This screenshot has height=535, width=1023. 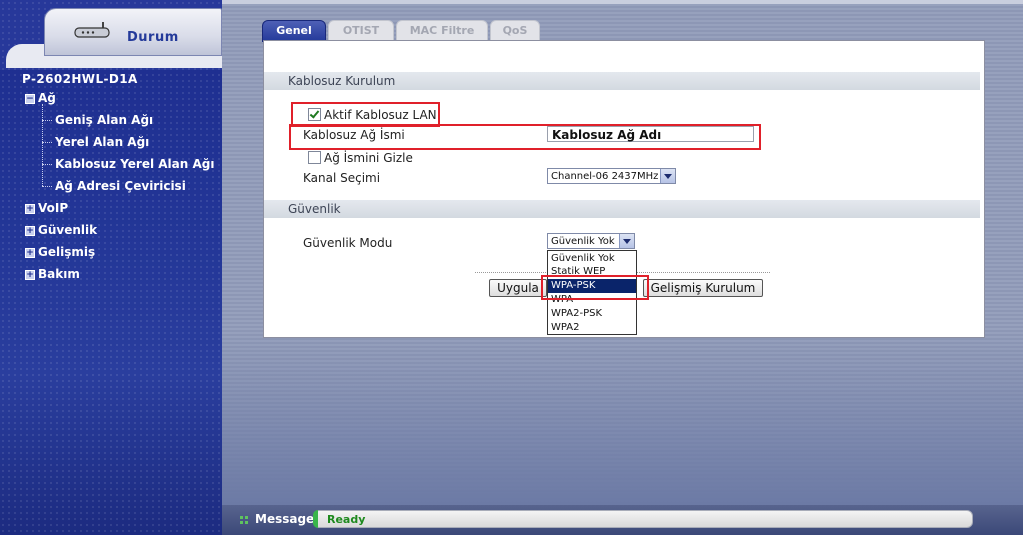 I want to click on hide-ssid-checkbox, so click(x=314, y=157).